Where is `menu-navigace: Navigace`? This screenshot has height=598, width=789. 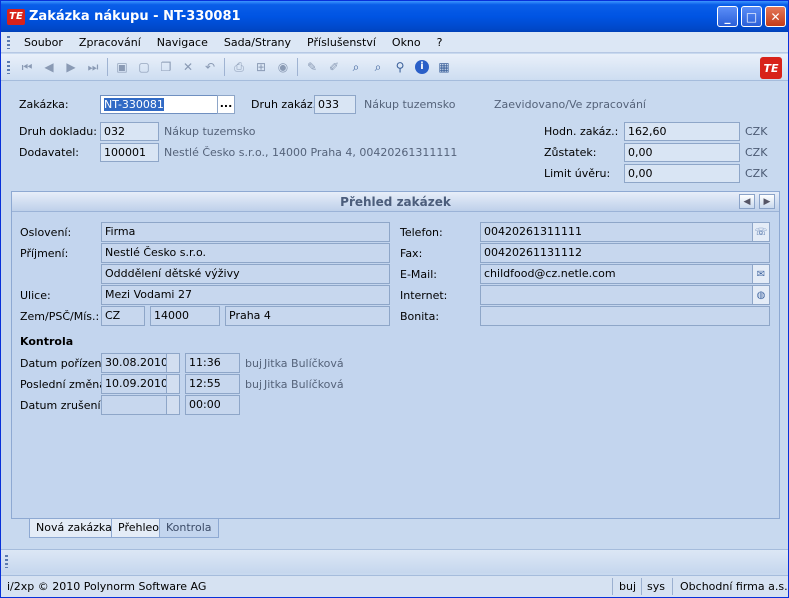
menu-navigace: Navigace is located at coordinates (182, 42).